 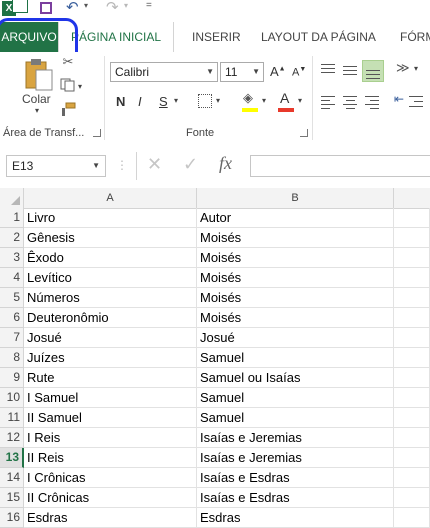 I want to click on tab-inserir: INSERIR, so click(x=216, y=37).